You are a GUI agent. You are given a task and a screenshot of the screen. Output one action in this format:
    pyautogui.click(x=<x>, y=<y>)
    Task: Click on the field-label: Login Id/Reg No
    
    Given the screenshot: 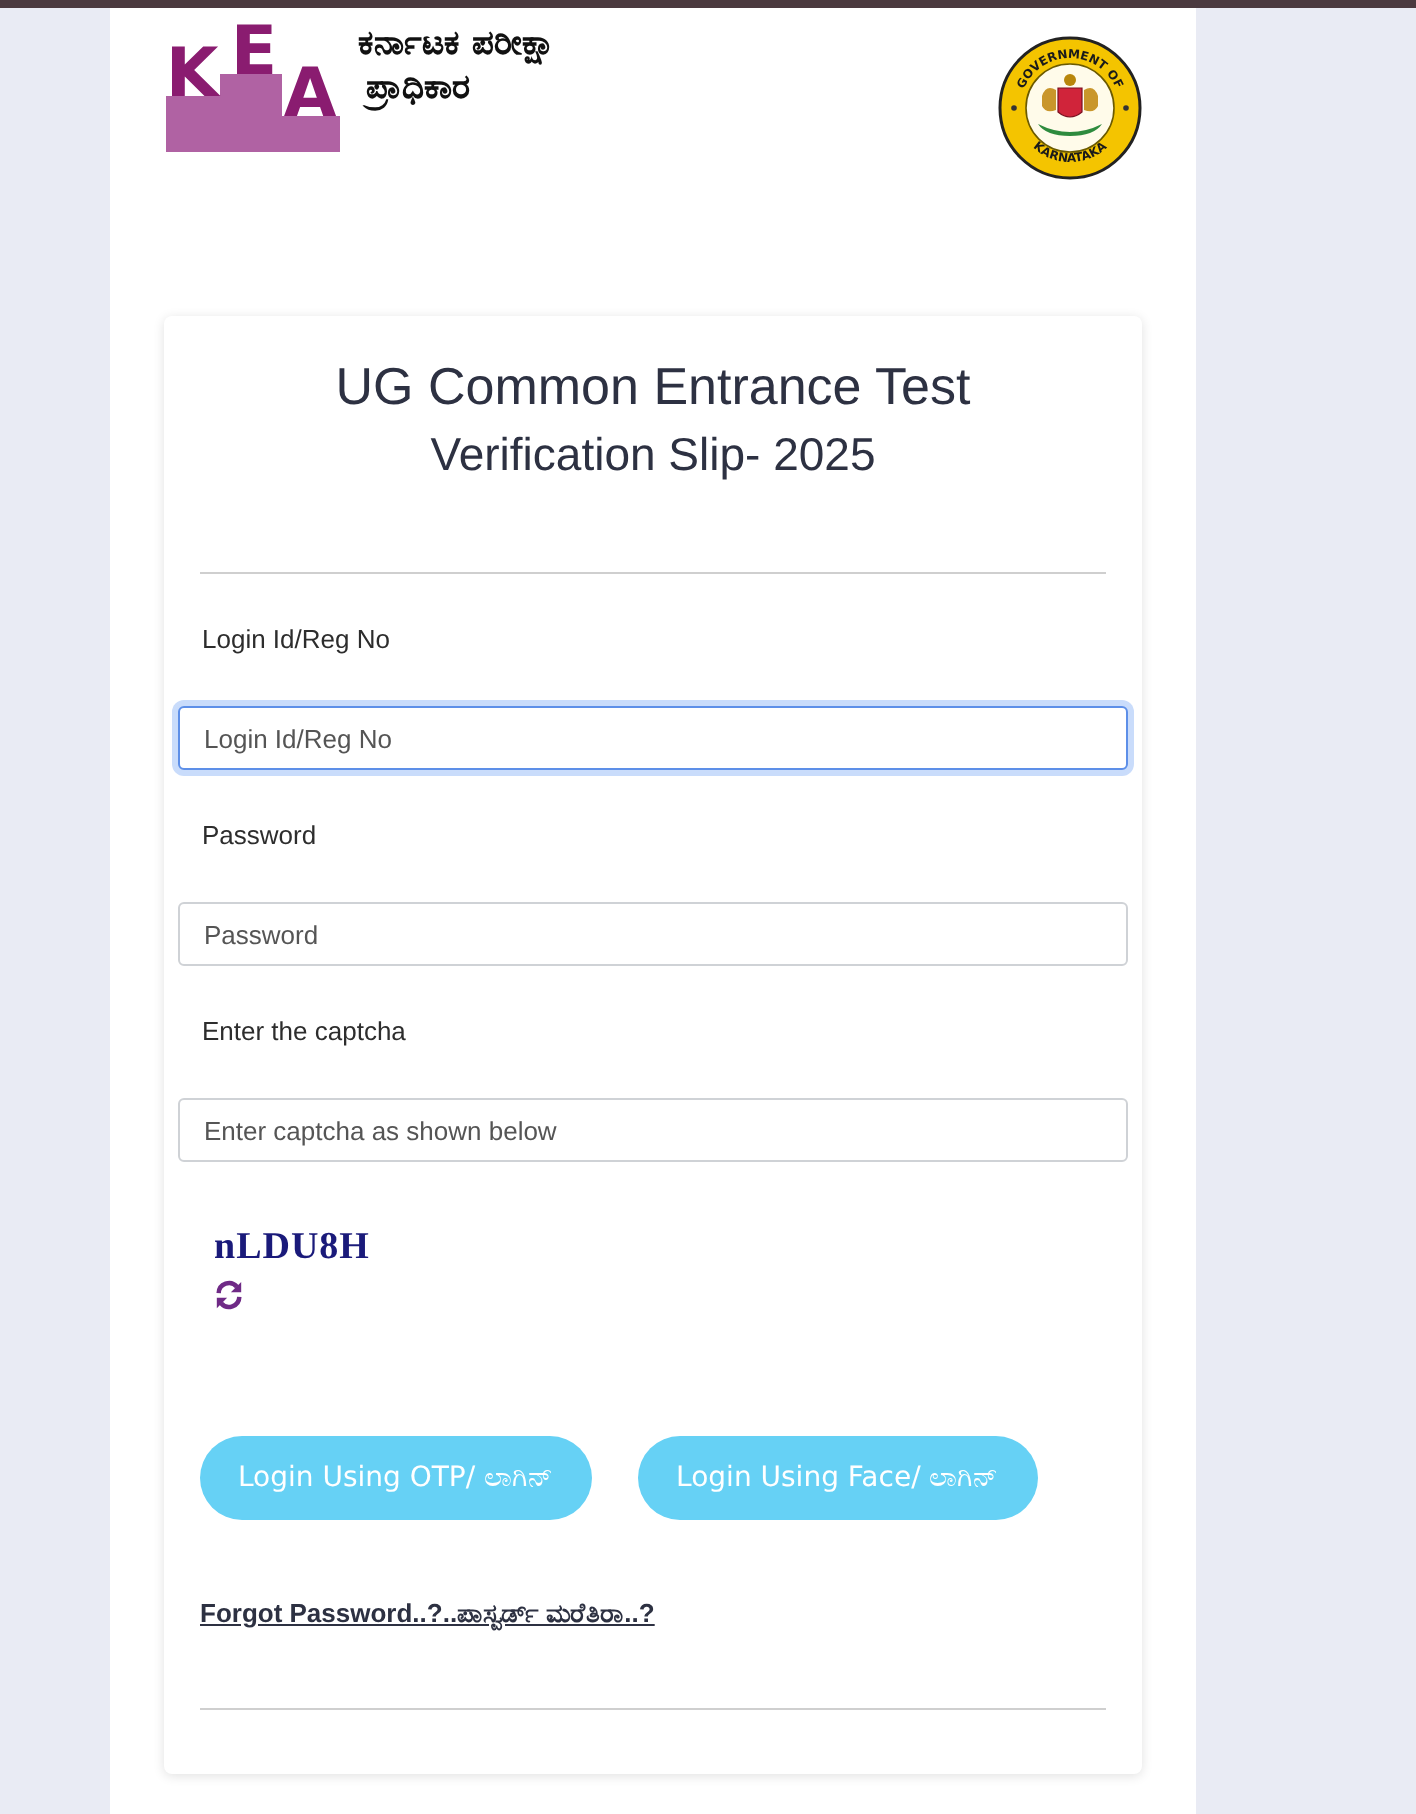 What is the action you would take?
    pyautogui.click(x=296, y=640)
    